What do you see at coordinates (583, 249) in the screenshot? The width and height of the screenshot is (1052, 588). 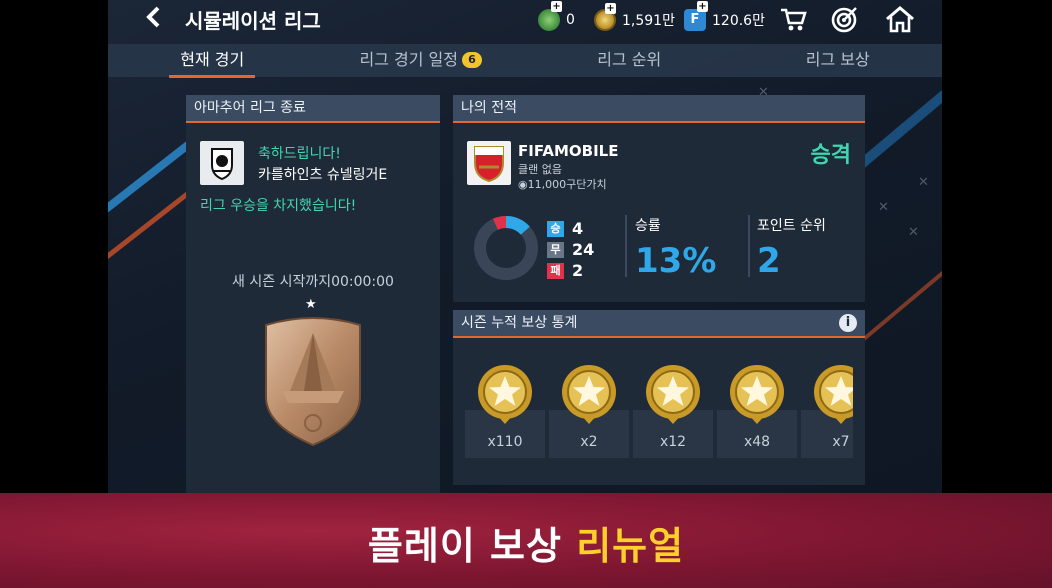 I see `draws-value: 24` at bounding box center [583, 249].